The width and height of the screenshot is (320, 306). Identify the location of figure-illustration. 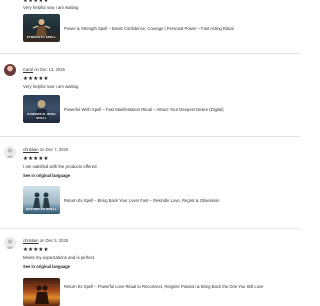
(42, 294).